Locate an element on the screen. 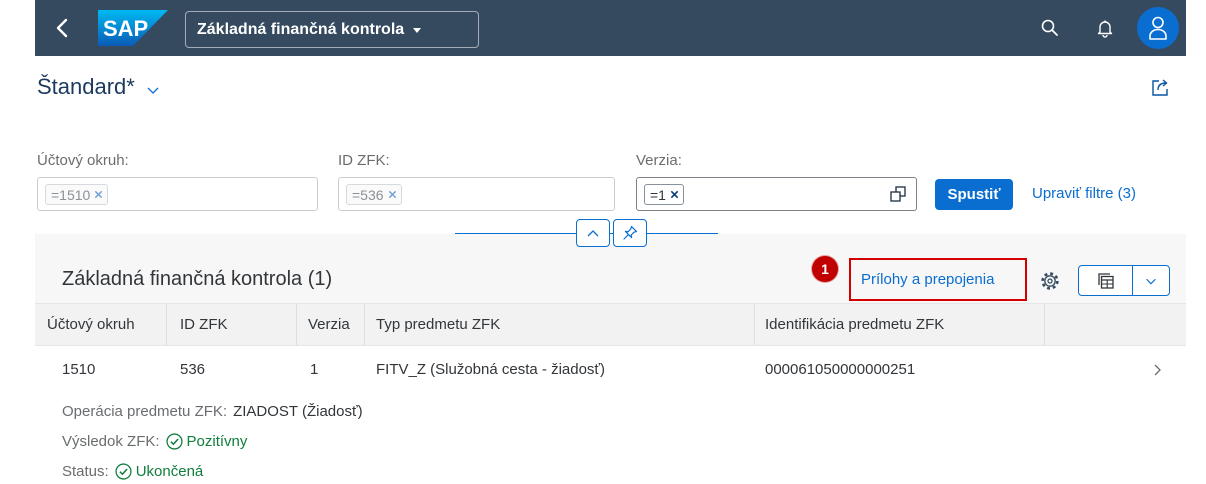  nav-back-icon is located at coordinates (62, 28).